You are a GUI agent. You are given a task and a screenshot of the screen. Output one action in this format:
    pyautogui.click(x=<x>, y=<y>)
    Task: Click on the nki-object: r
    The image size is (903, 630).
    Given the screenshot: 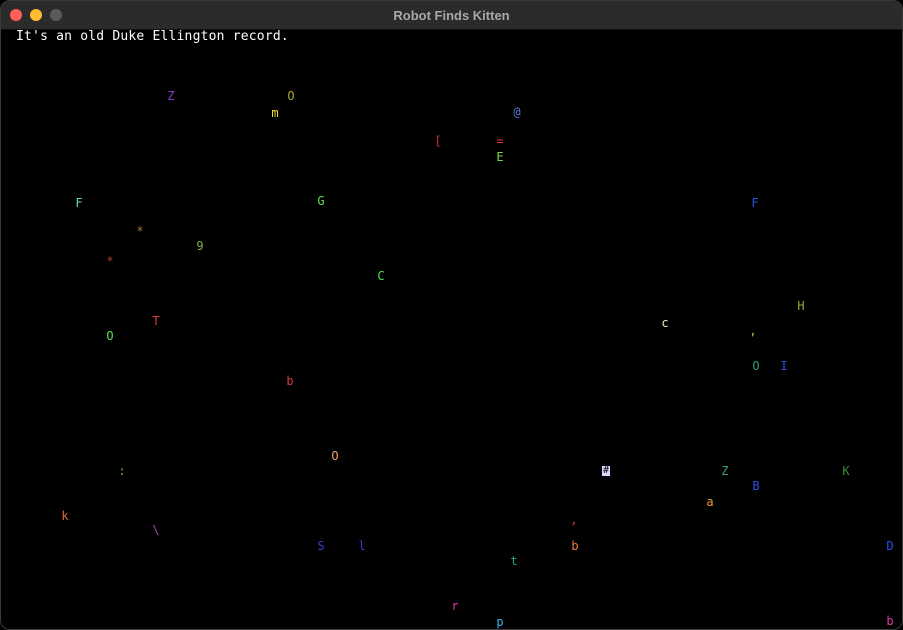 What is the action you would take?
    pyautogui.click(x=455, y=606)
    